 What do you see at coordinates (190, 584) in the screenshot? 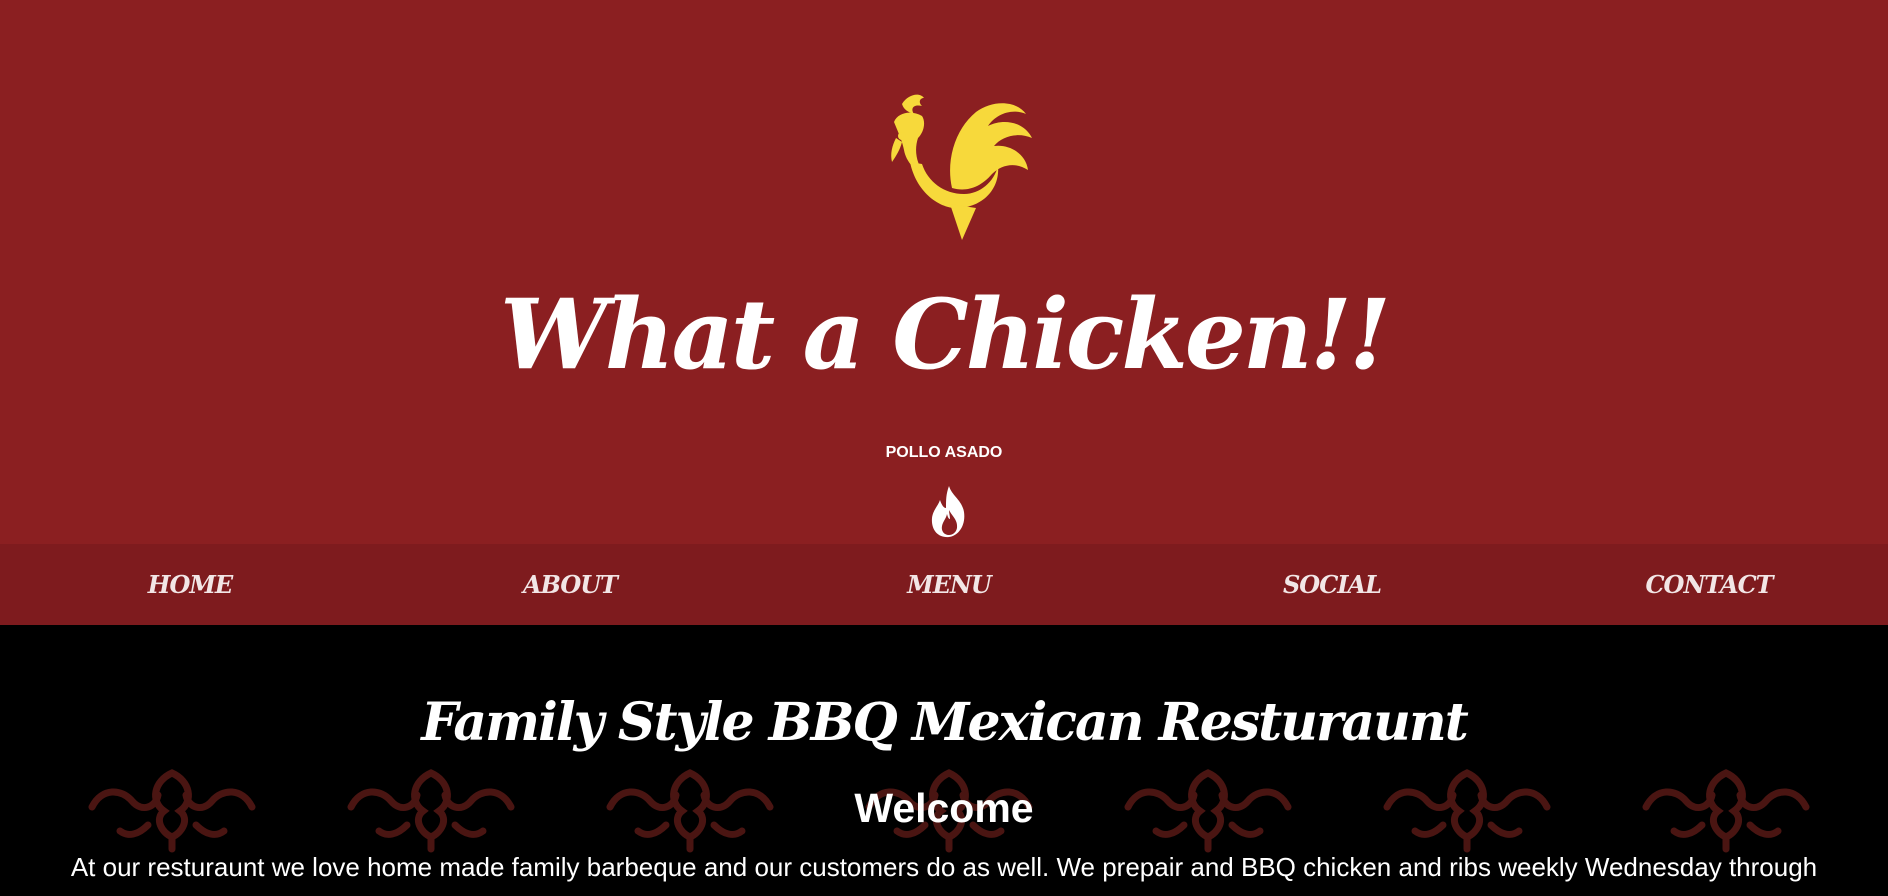
I see `nav-item-home: HOME` at bounding box center [190, 584].